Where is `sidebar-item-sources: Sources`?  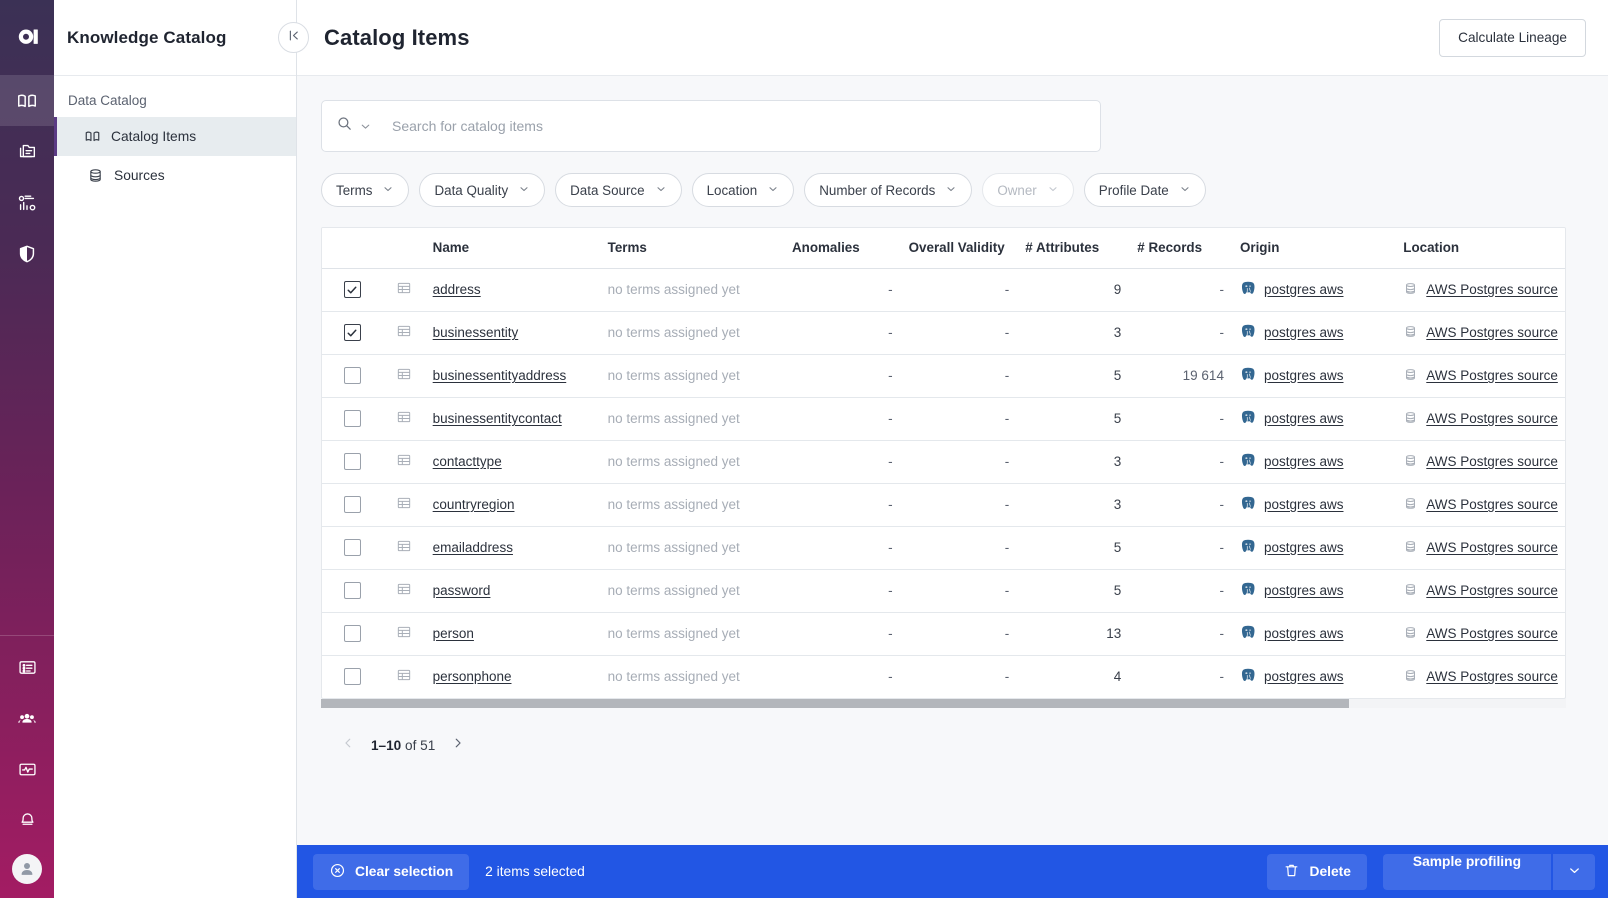
sidebar-item-sources: Sources is located at coordinates (175, 175).